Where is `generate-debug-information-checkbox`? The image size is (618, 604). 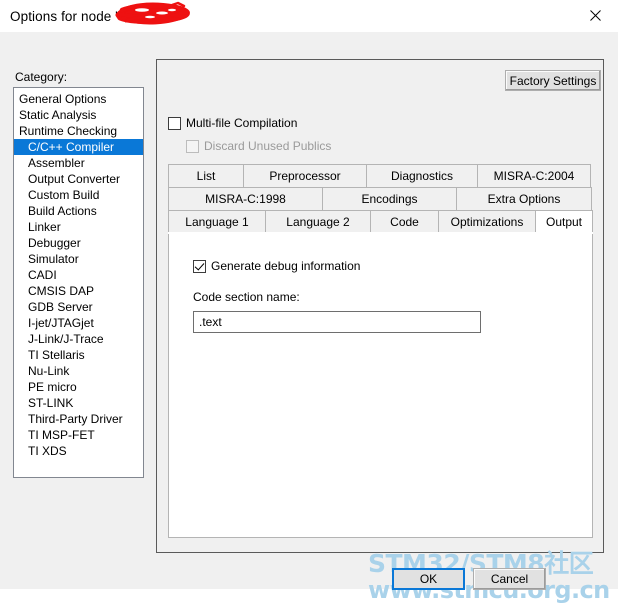 generate-debug-information-checkbox is located at coordinates (199, 266).